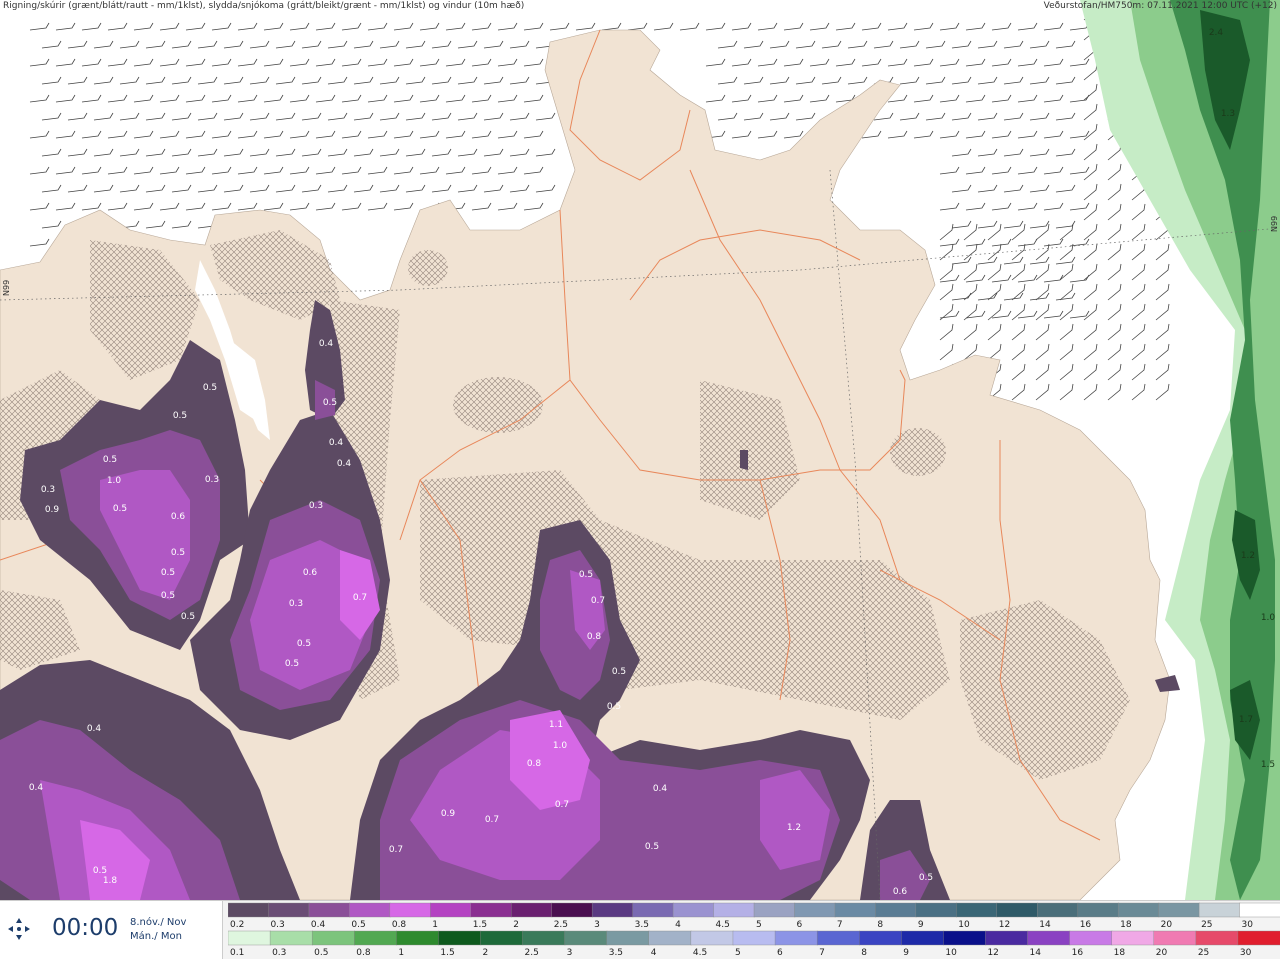  Describe the element at coordinates (738, 953) in the screenshot. I see `rain-legend-label: 5` at that location.